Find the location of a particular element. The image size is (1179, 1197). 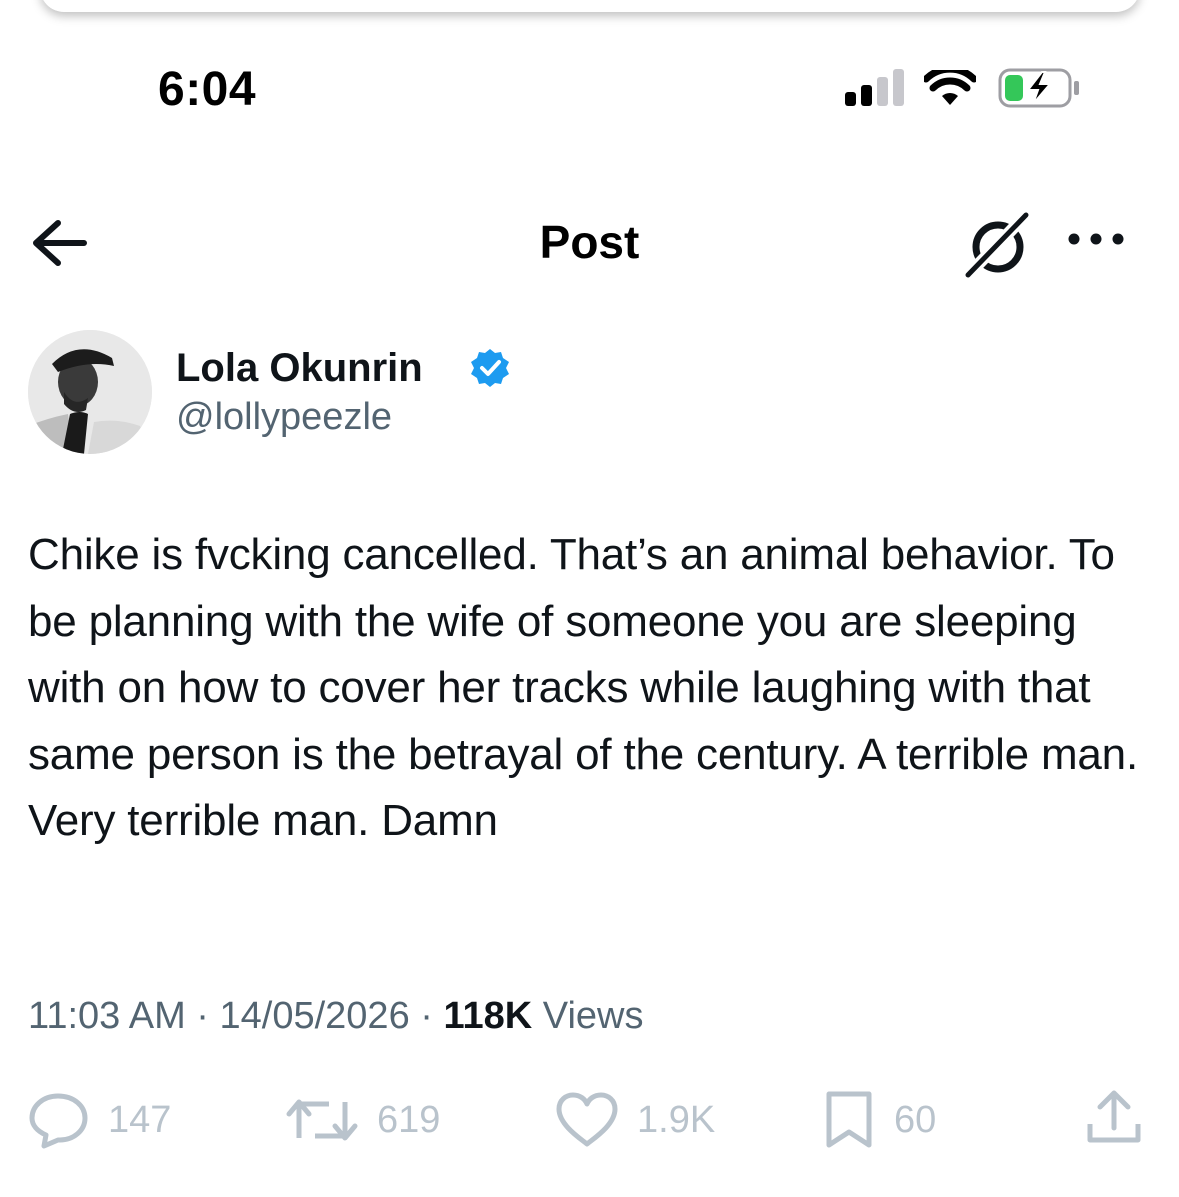

author-name: Lola Okunrin is located at coordinates (299, 368).